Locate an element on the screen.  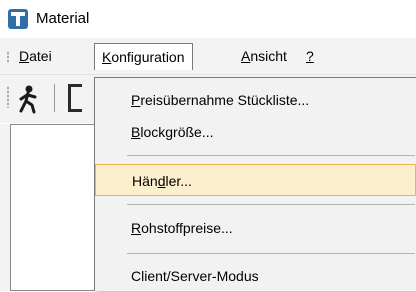
menu-bar: Datei Konfiguration Ansicht ? is located at coordinates (208, 56).